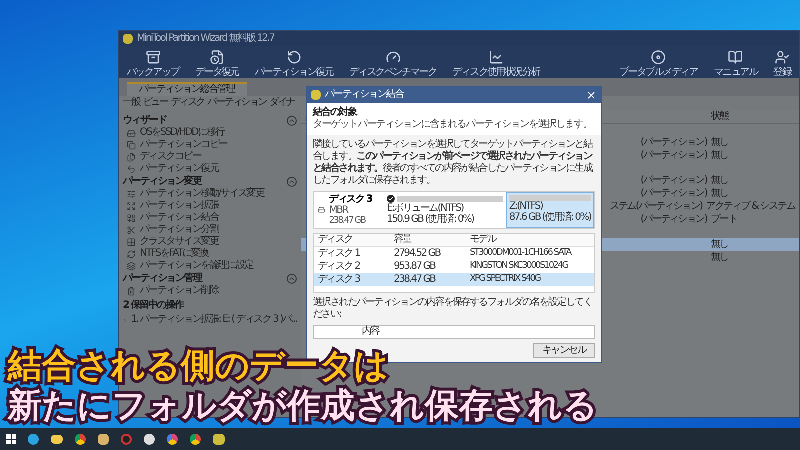 This screenshot has width=800, height=450. What do you see at coordinates (403, 240) in the screenshot?
I see `column-header: 容量` at bounding box center [403, 240].